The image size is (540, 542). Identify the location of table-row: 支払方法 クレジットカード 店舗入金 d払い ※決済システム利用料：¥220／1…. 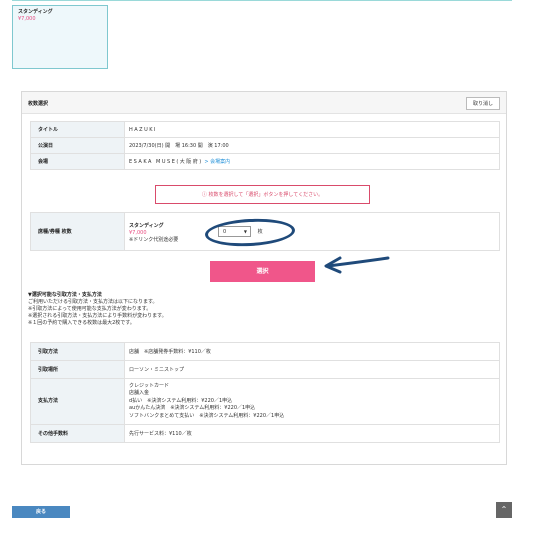
(265, 401).